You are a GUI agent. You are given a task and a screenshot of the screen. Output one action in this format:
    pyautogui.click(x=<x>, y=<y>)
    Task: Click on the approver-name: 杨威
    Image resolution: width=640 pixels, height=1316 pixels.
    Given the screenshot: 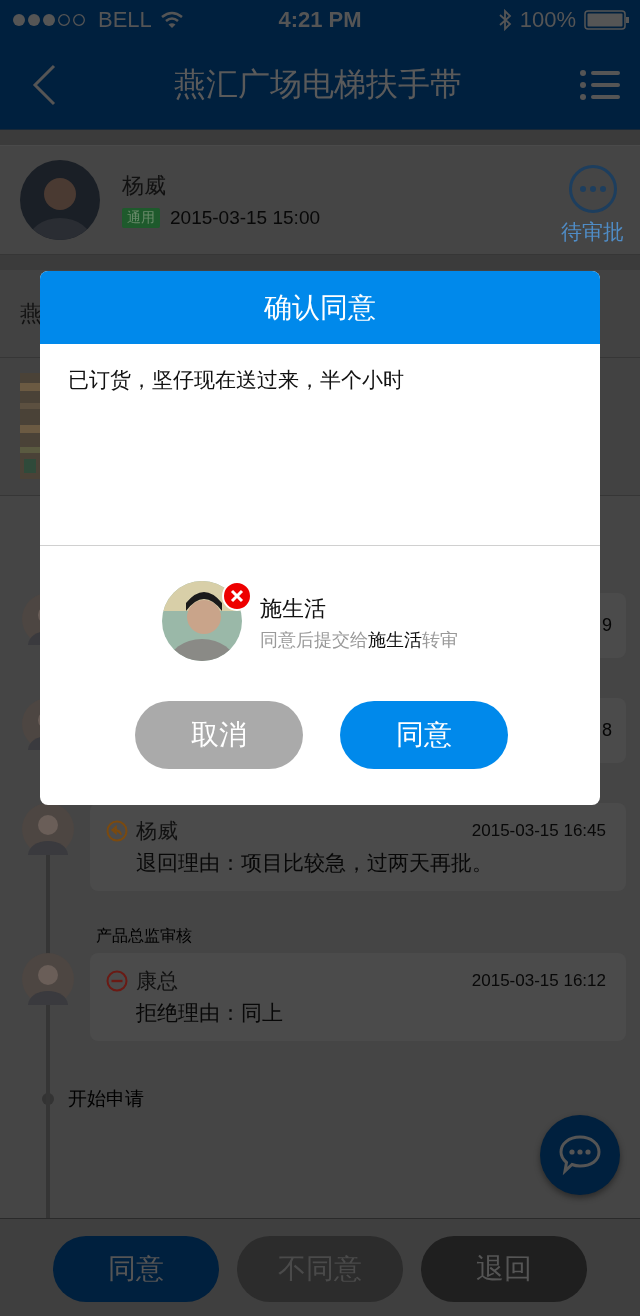 What is the action you would take?
    pyautogui.click(x=157, y=831)
    